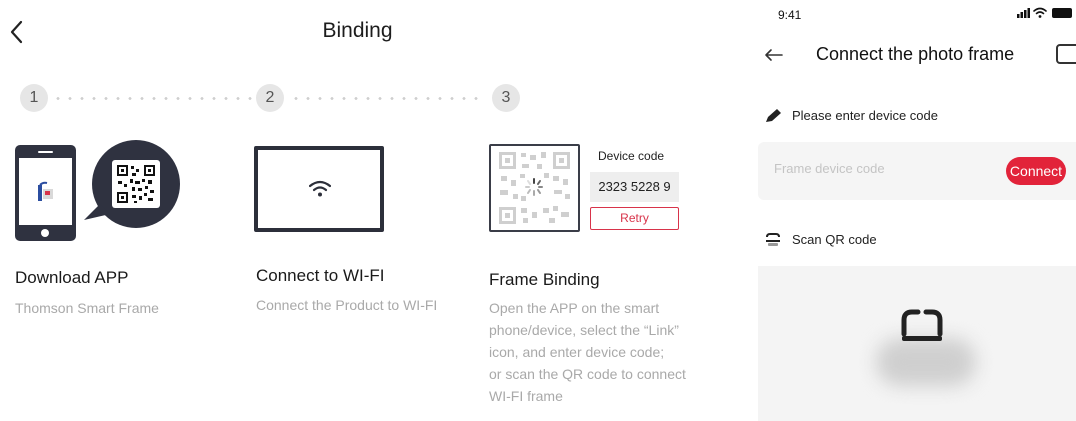 Image resolution: width=1076 pixels, height=421 pixels. Describe the element at coordinates (587, 374) in the screenshot. I see `description-line: or scan the QR code to connect` at that location.